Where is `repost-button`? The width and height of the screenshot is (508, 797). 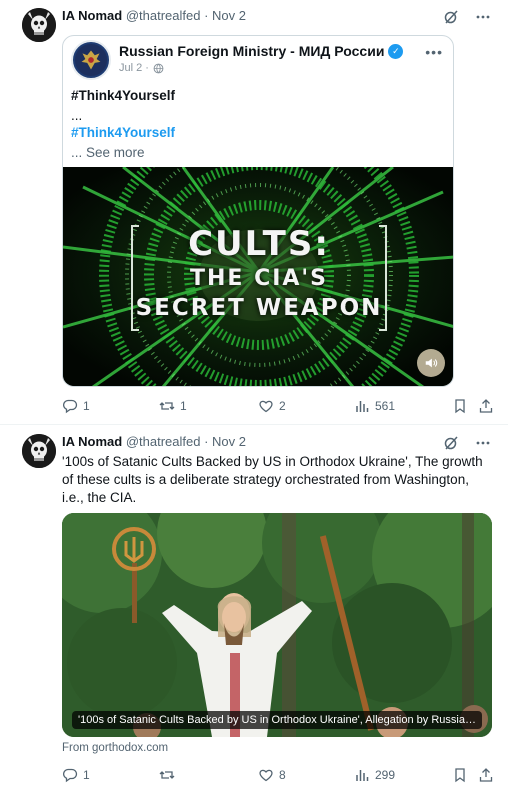
repost-button is located at coordinates (169, 775).